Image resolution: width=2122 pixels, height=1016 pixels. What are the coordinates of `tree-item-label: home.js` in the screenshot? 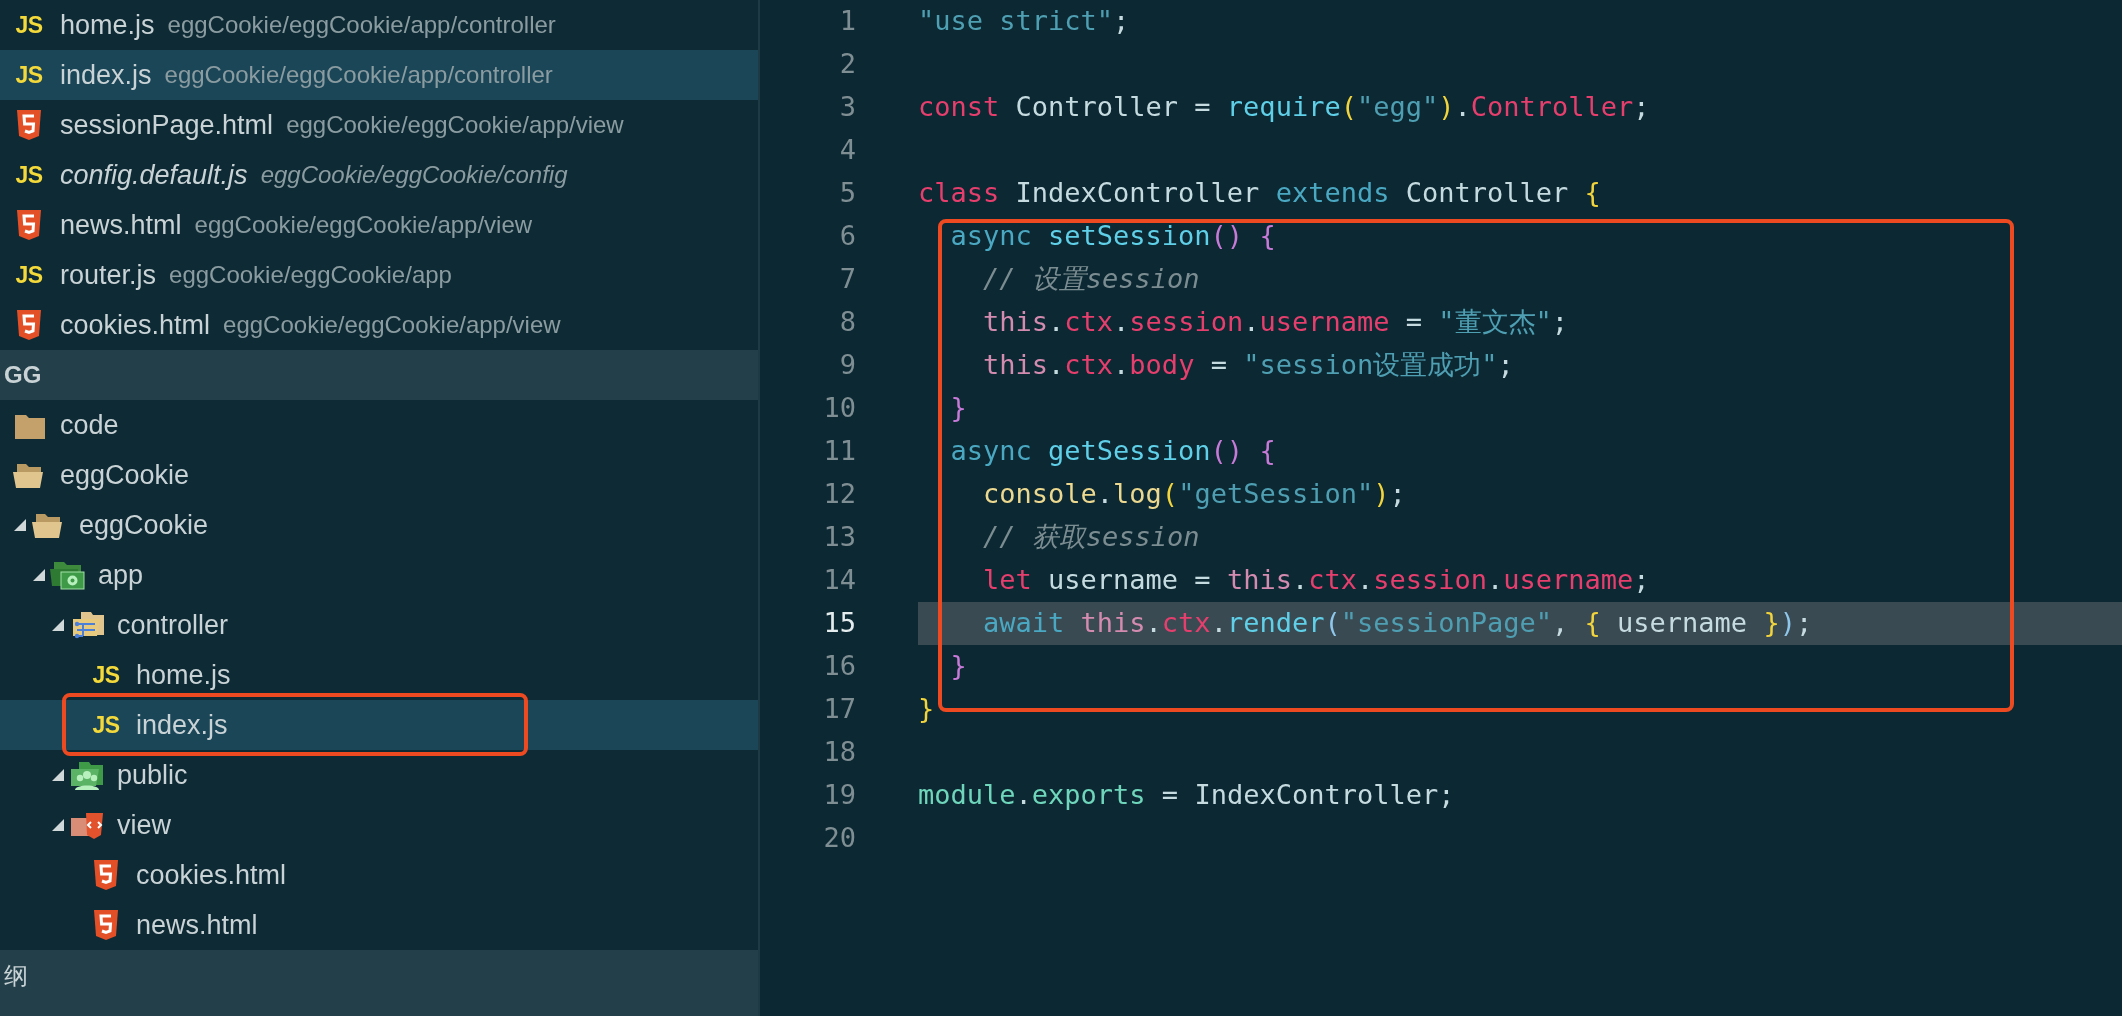 It's located at (183, 675).